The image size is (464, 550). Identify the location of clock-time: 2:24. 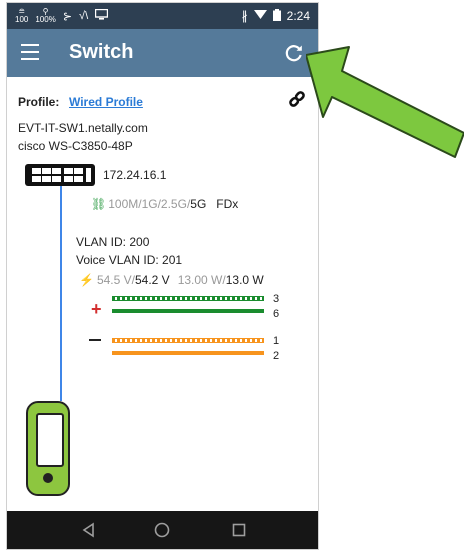
(298, 16).